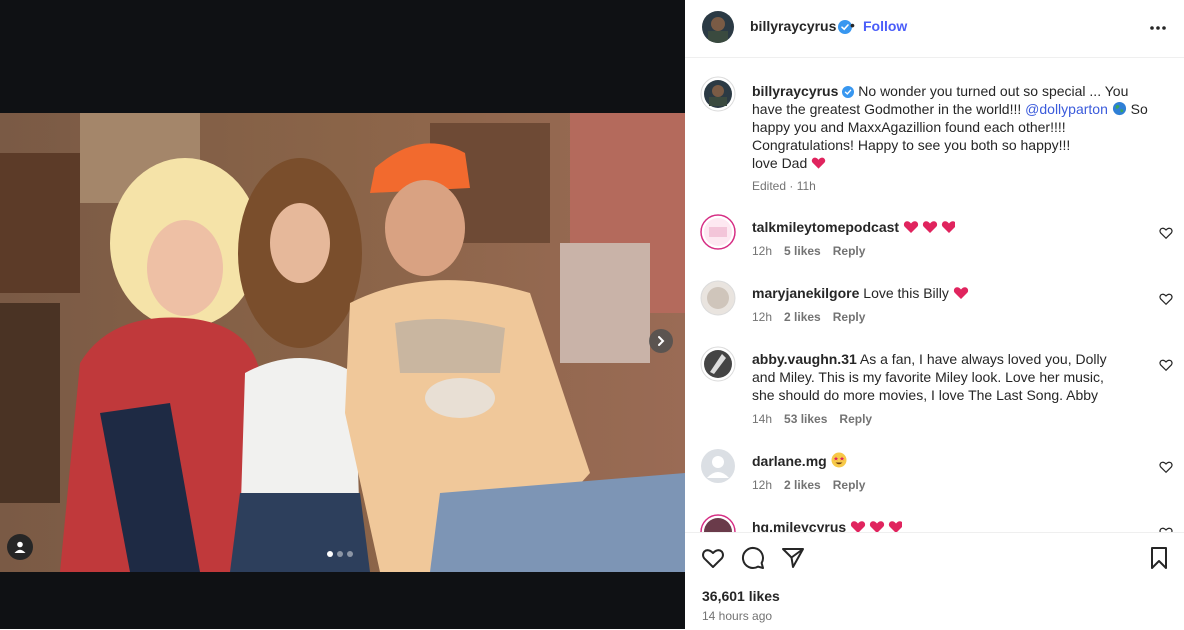 This screenshot has width=1184, height=630. I want to click on comment-meta: 12h 5 likes Reply, so click(808, 251).